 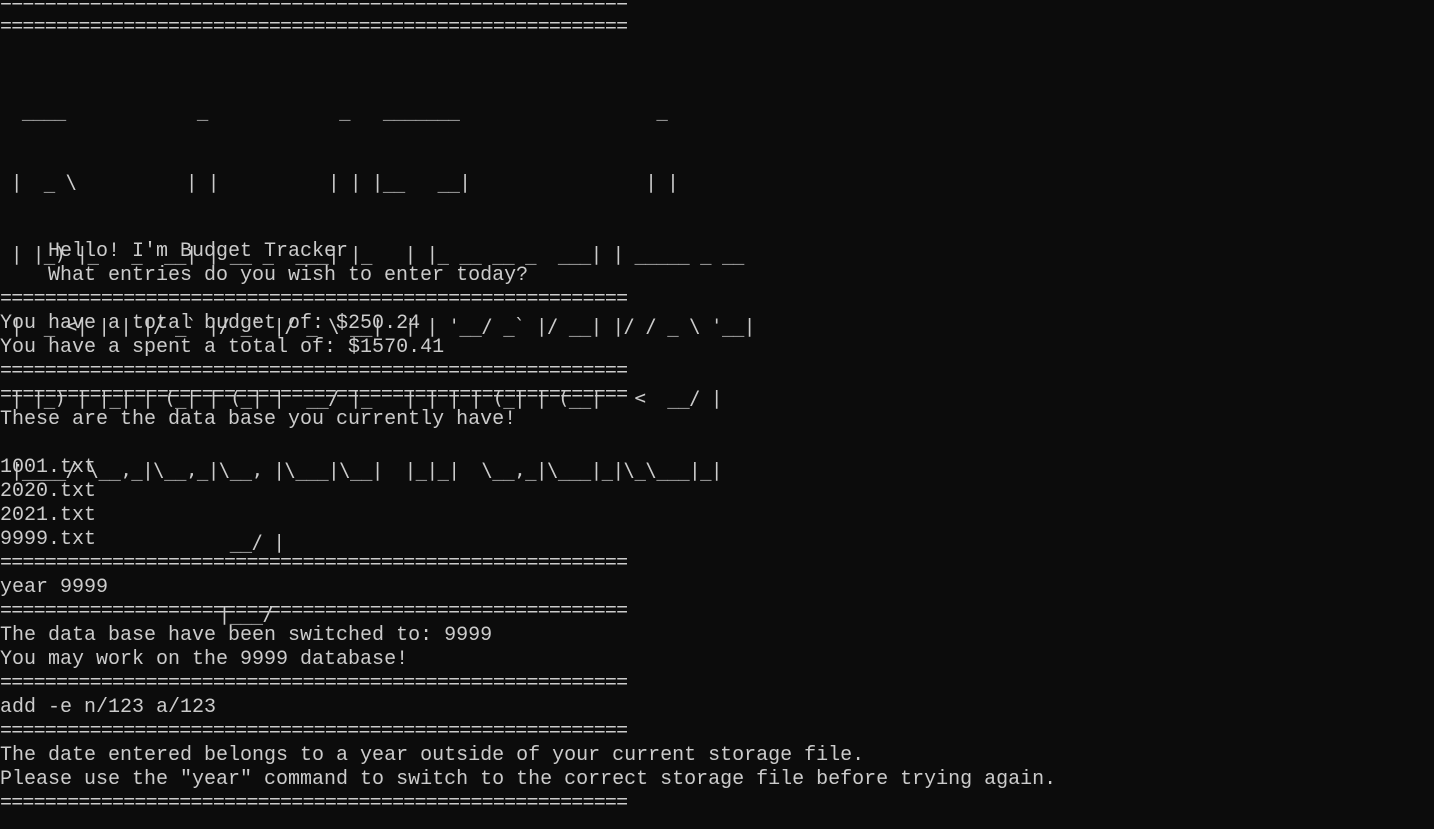 What do you see at coordinates (339, 182) in the screenshot?
I see `banner-line: | _ \ | | | | |__ __| | |` at bounding box center [339, 182].